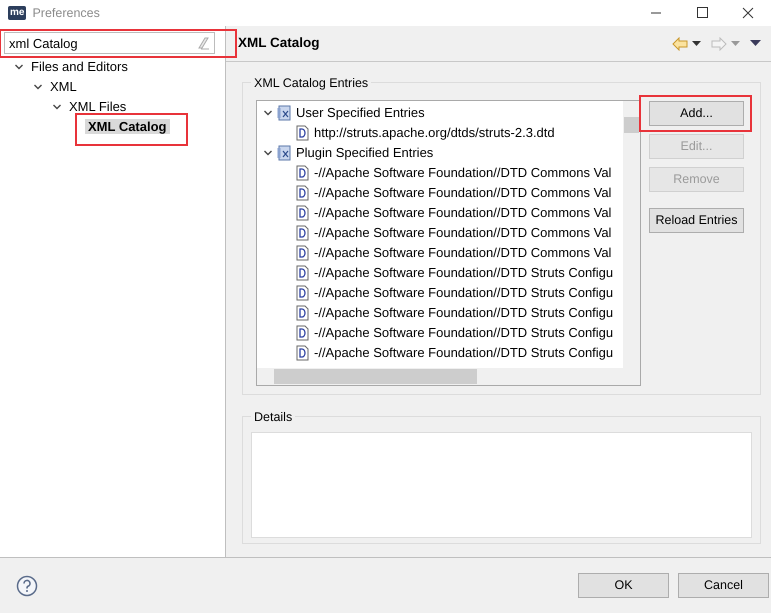  I want to click on tree-item: XML Catalog, so click(127, 126).